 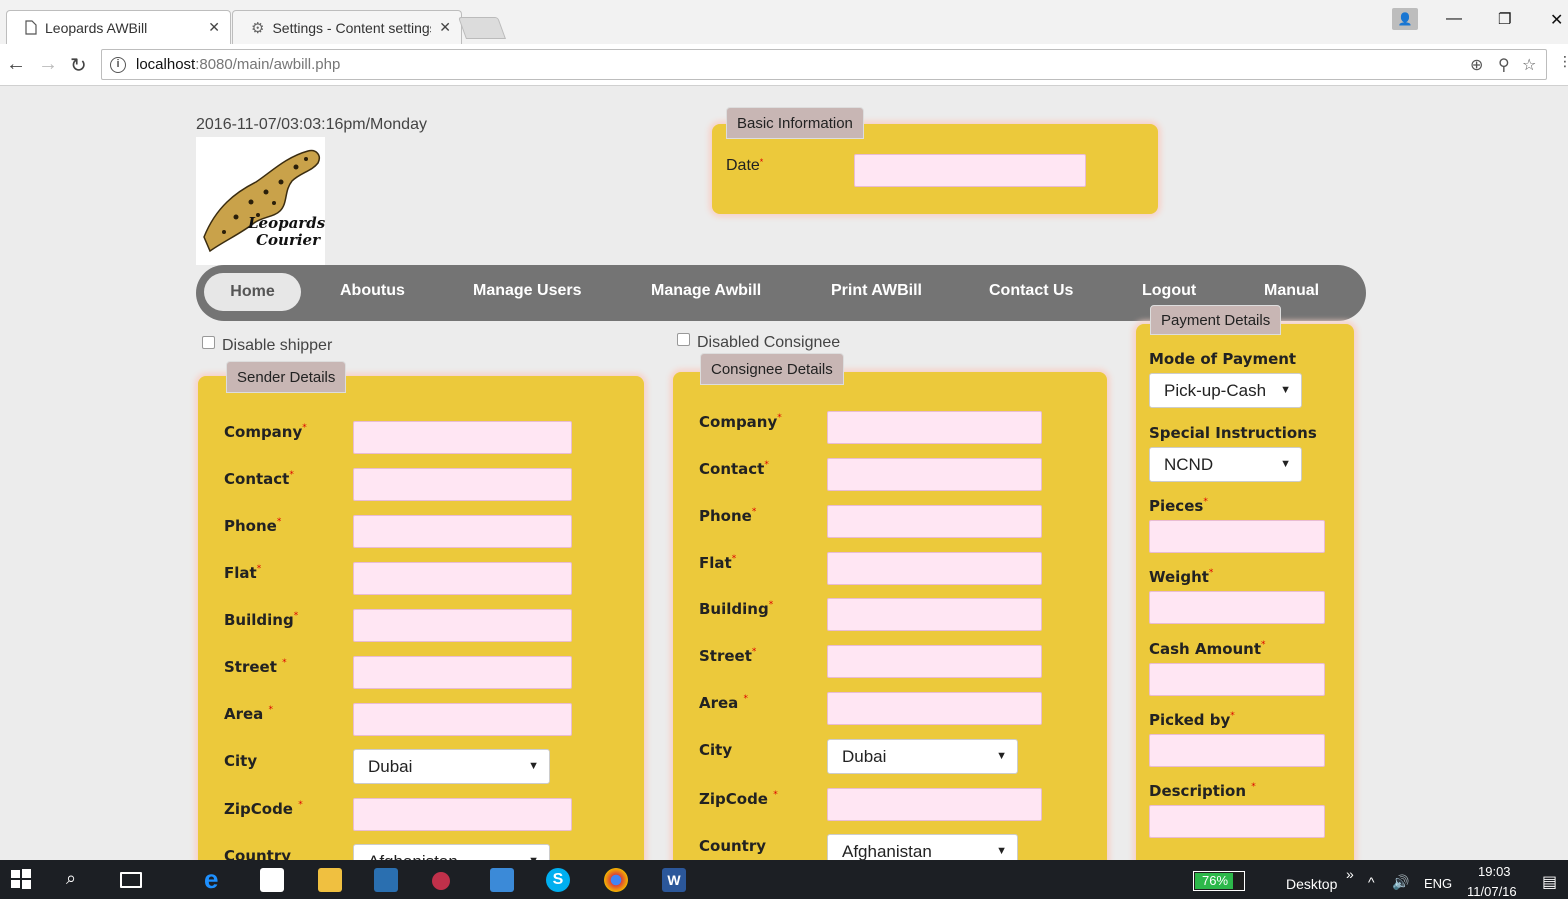 What do you see at coordinates (462, 625) in the screenshot?
I see `sender-building-input` at bounding box center [462, 625].